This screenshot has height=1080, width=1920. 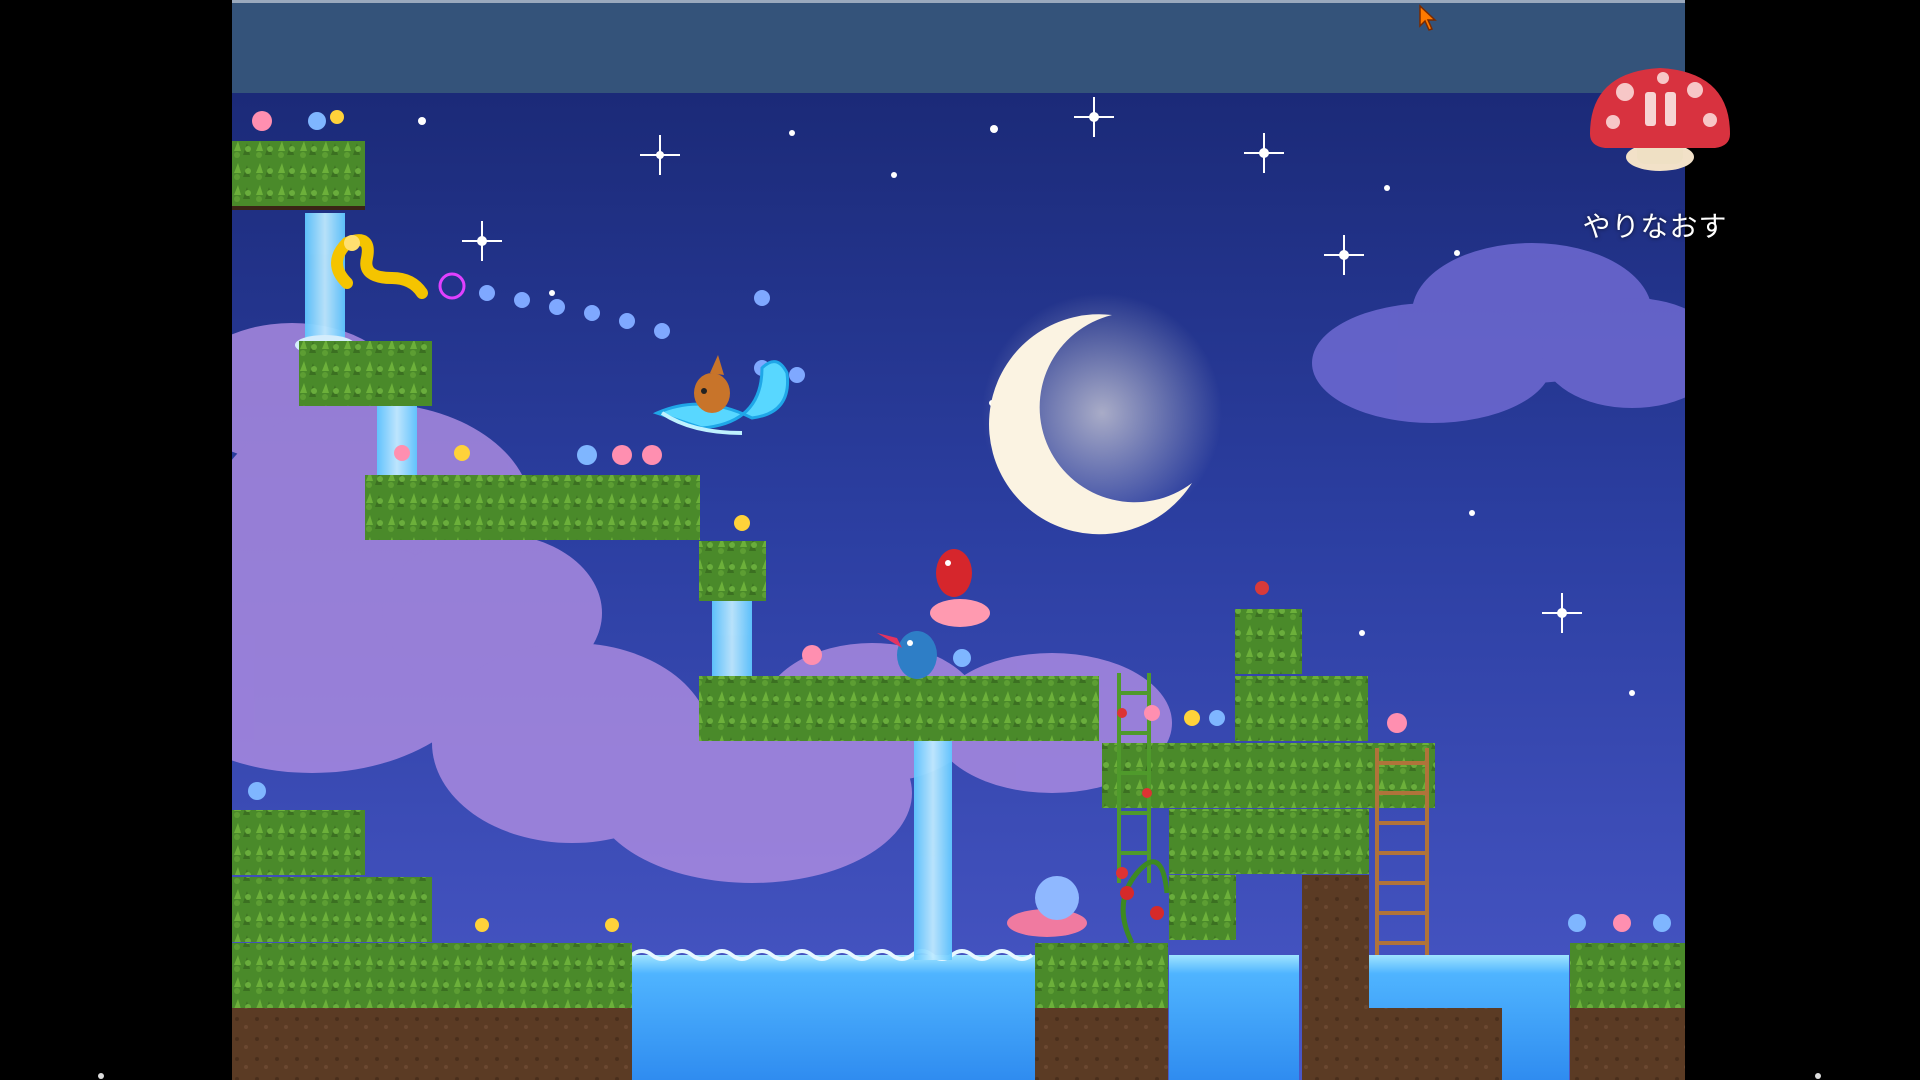 What do you see at coordinates (1102, 414) in the screenshot?
I see `crescent-moon` at bounding box center [1102, 414].